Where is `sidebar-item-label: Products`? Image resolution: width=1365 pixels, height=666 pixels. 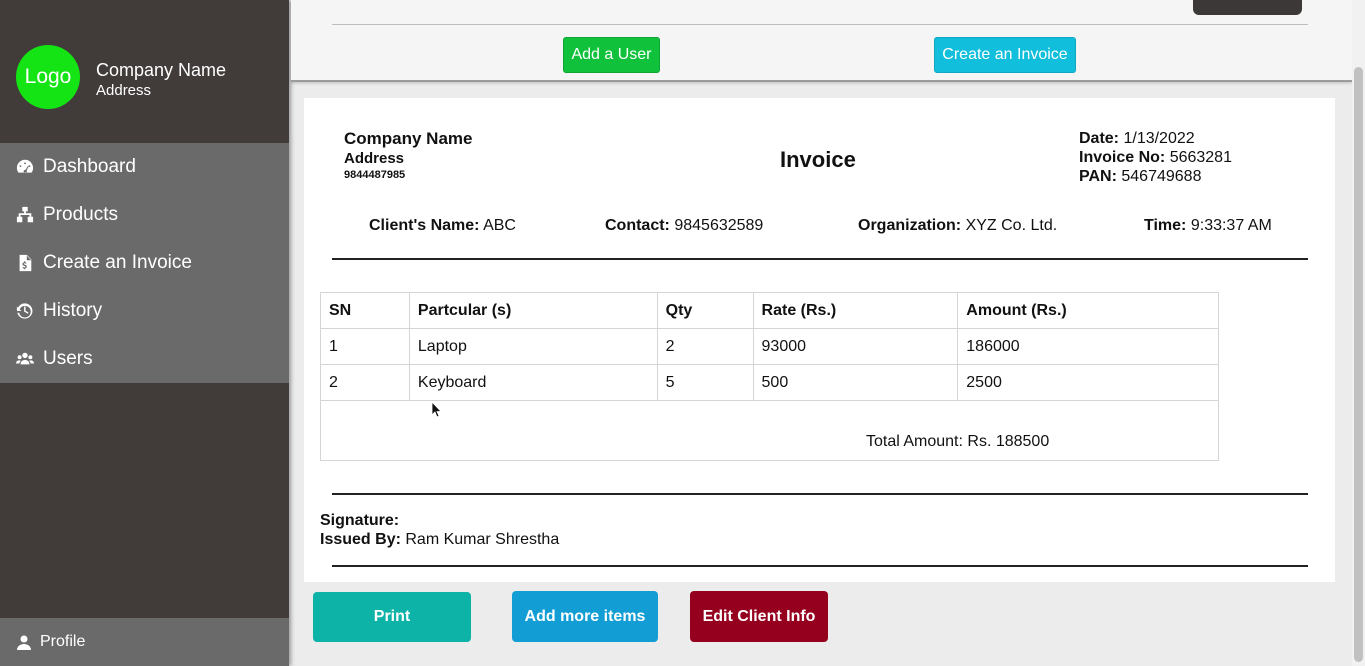 sidebar-item-label: Products is located at coordinates (80, 214).